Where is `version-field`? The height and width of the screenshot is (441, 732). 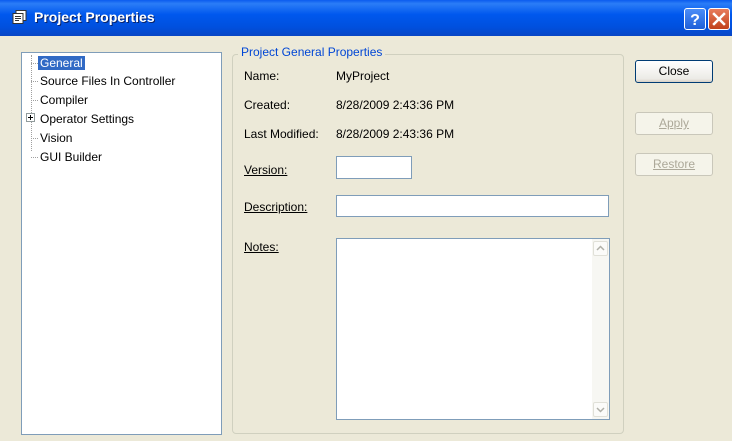
version-field is located at coordinates (374, 167).